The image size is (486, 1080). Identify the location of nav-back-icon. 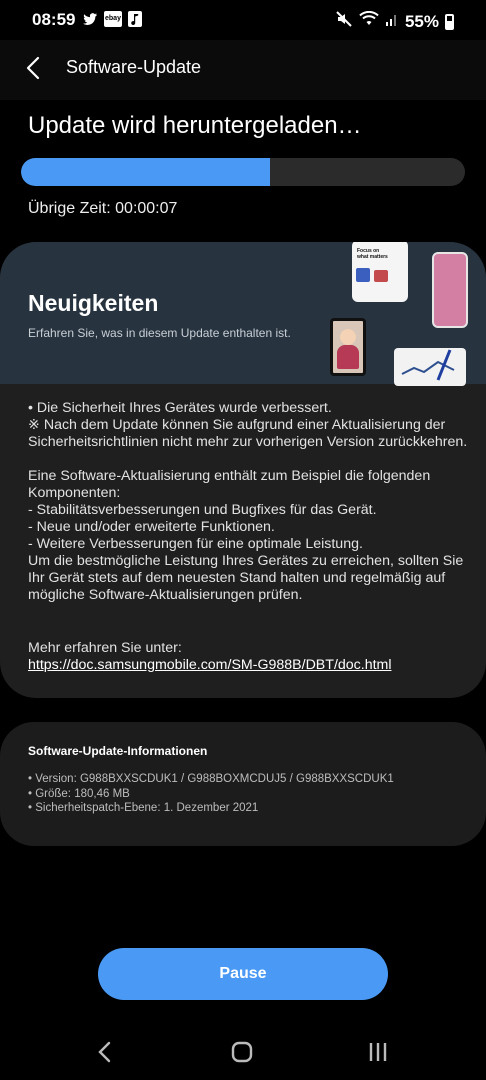
(104, 1052).